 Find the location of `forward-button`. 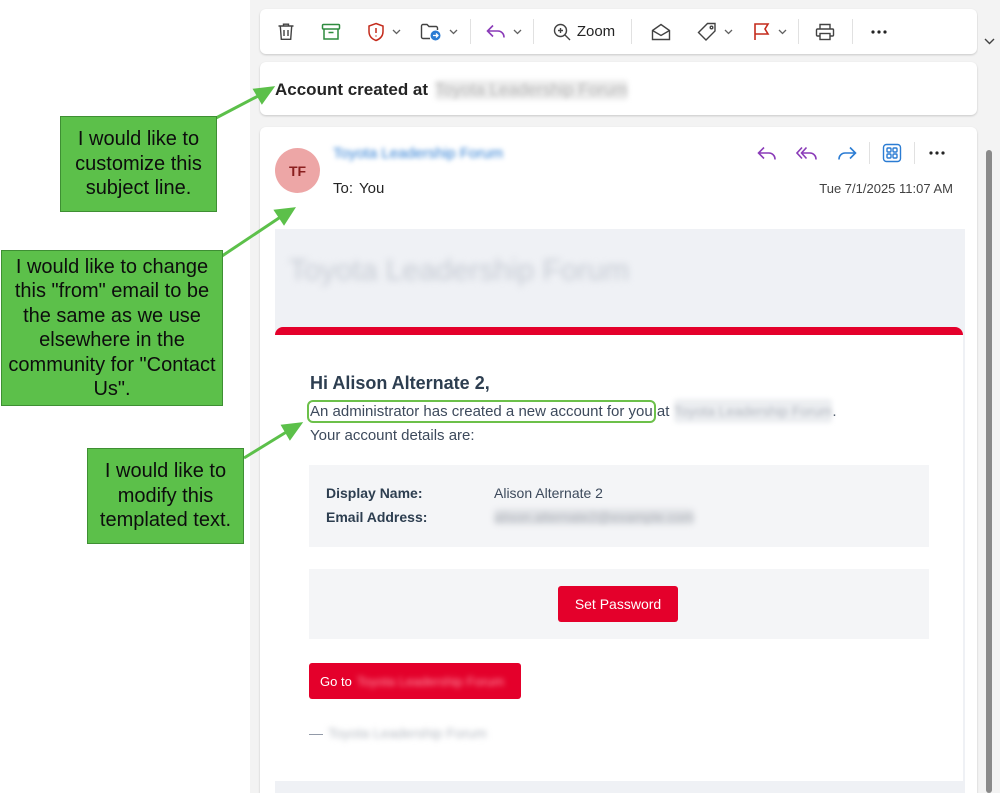

forward-button is located at coordinates (847, 153).